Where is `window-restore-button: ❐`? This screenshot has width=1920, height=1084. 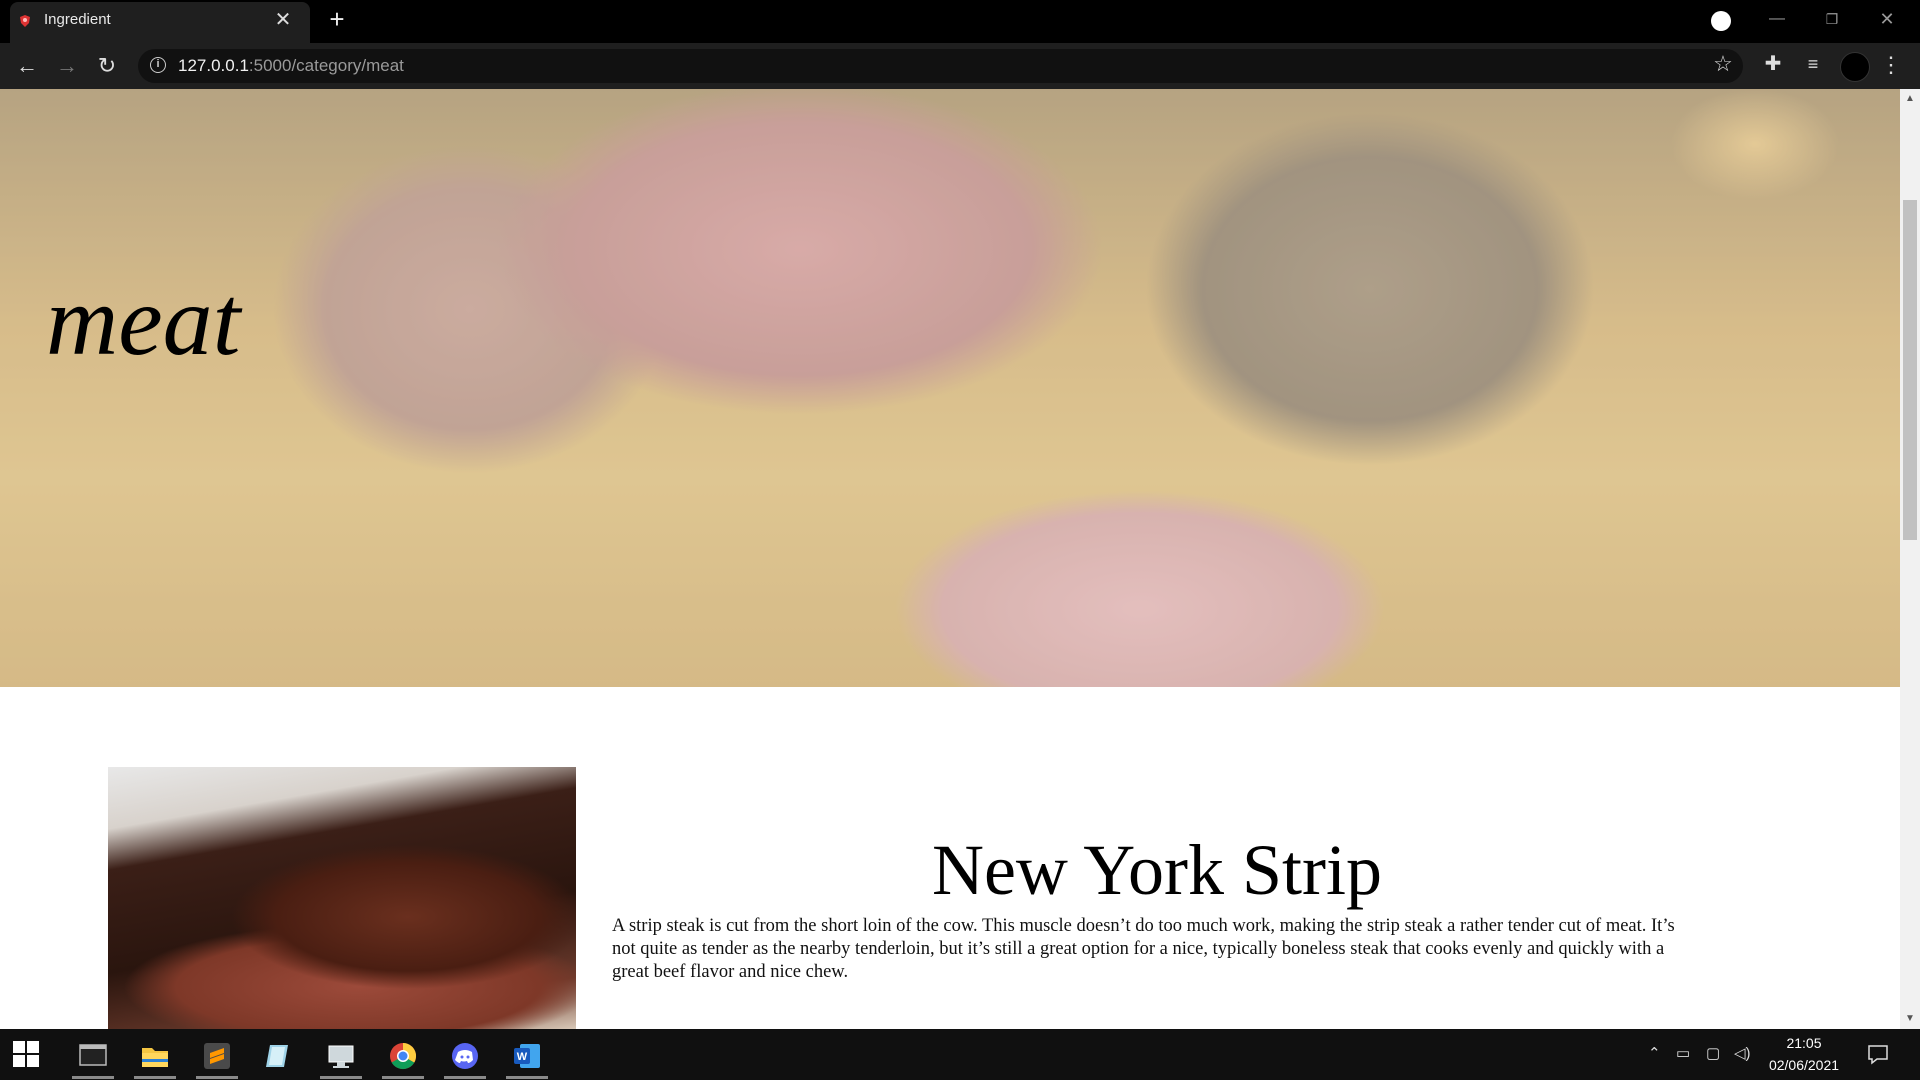 window-restore-button: ❐ is located at coordinates (1832, 19).